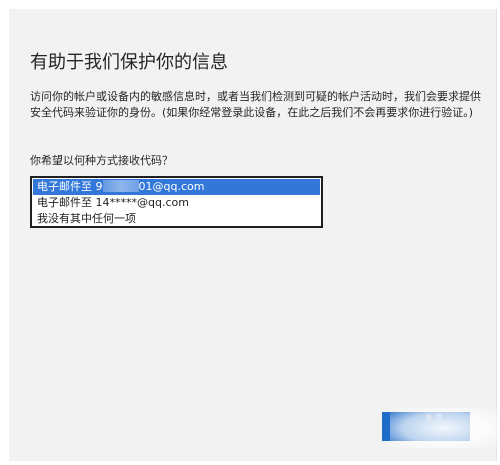 The height and width of the screenshot is (465, 500). I want to click on dialog-title: 有助于我们保护你的信息, so click(129, 62).